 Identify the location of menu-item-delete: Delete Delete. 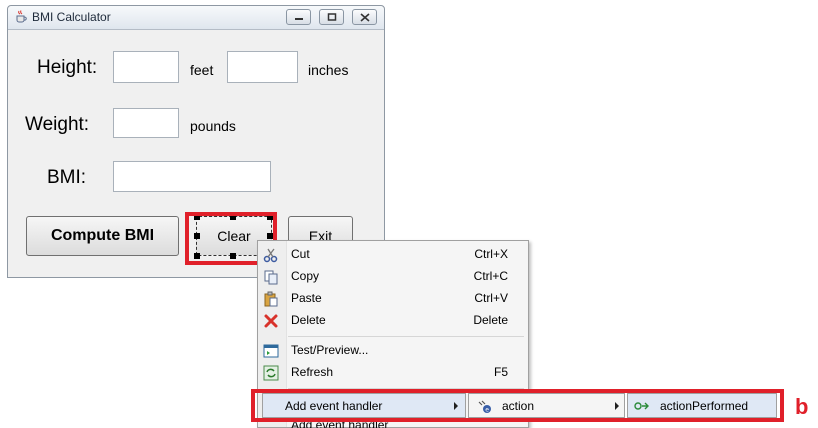
(393, 321).